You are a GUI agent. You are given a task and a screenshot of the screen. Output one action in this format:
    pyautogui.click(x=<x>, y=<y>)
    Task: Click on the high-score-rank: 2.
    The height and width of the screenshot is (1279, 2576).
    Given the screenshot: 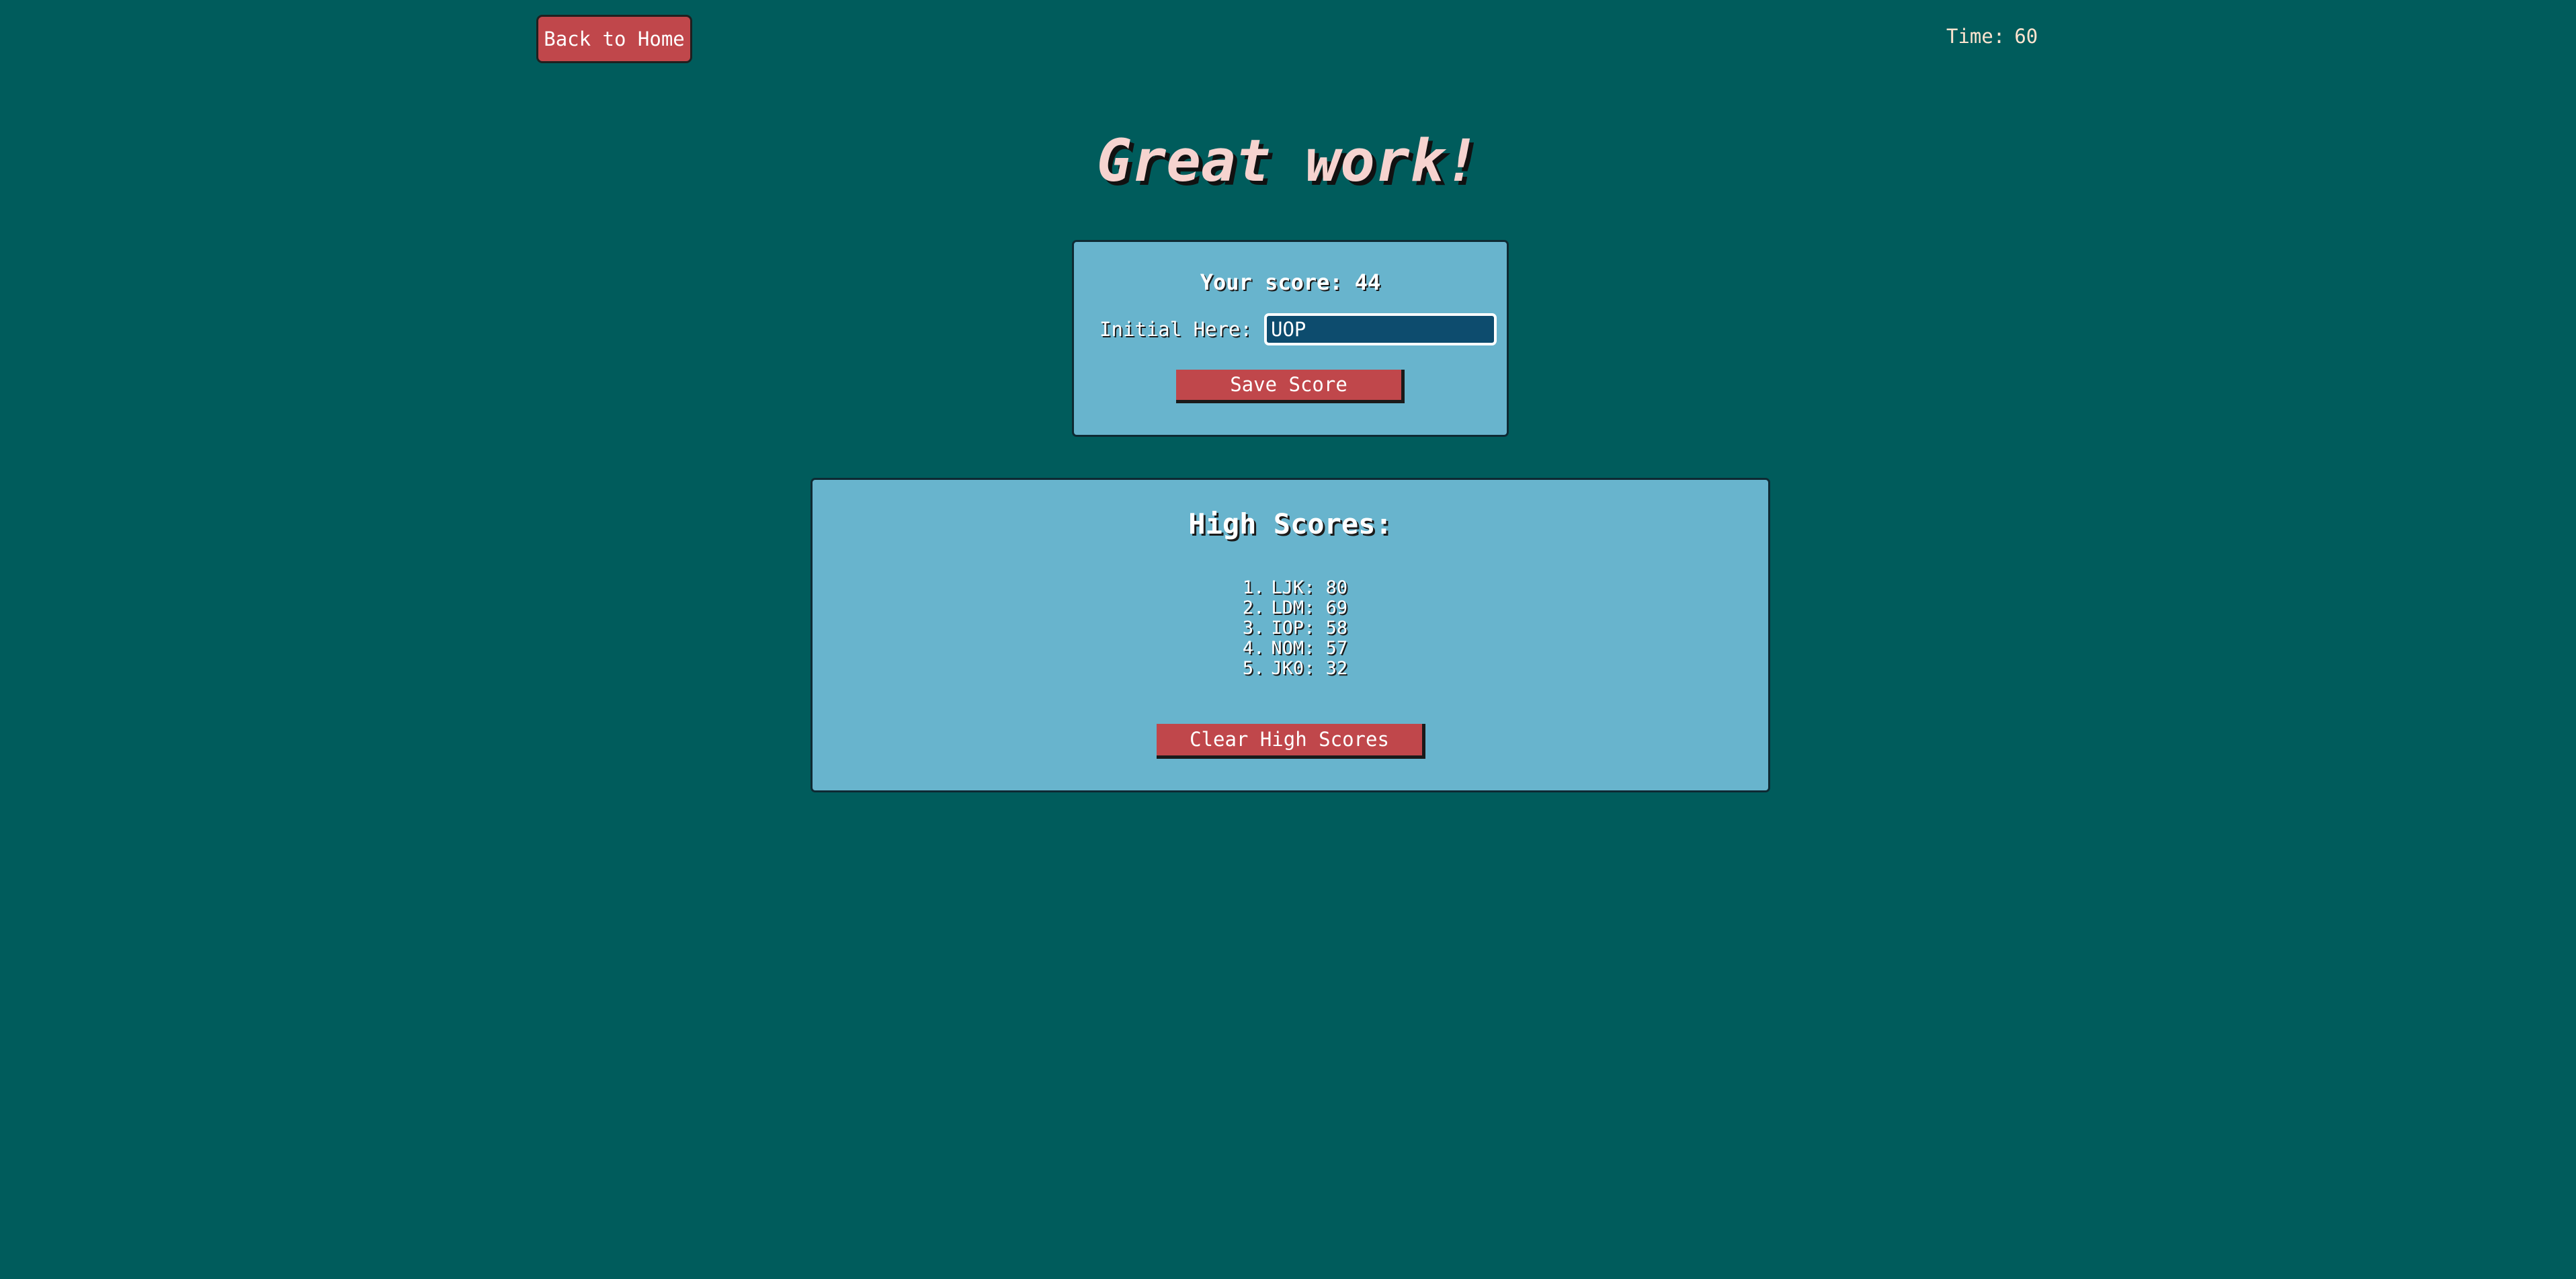 What is the action you would take?
    pyautogui.click(x=1253, y=608)
    